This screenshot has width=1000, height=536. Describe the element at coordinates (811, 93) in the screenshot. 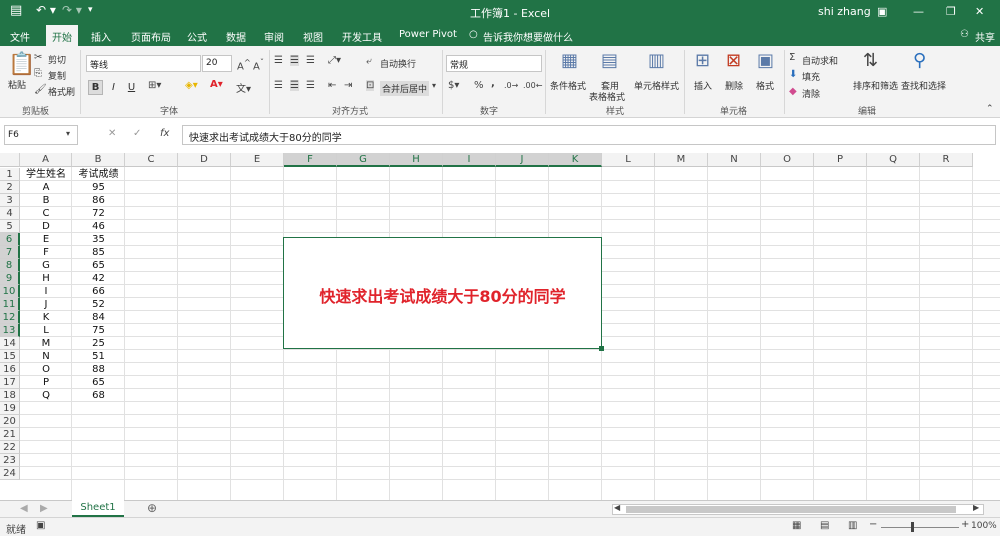

I see `clear-button: 清除` at that location.